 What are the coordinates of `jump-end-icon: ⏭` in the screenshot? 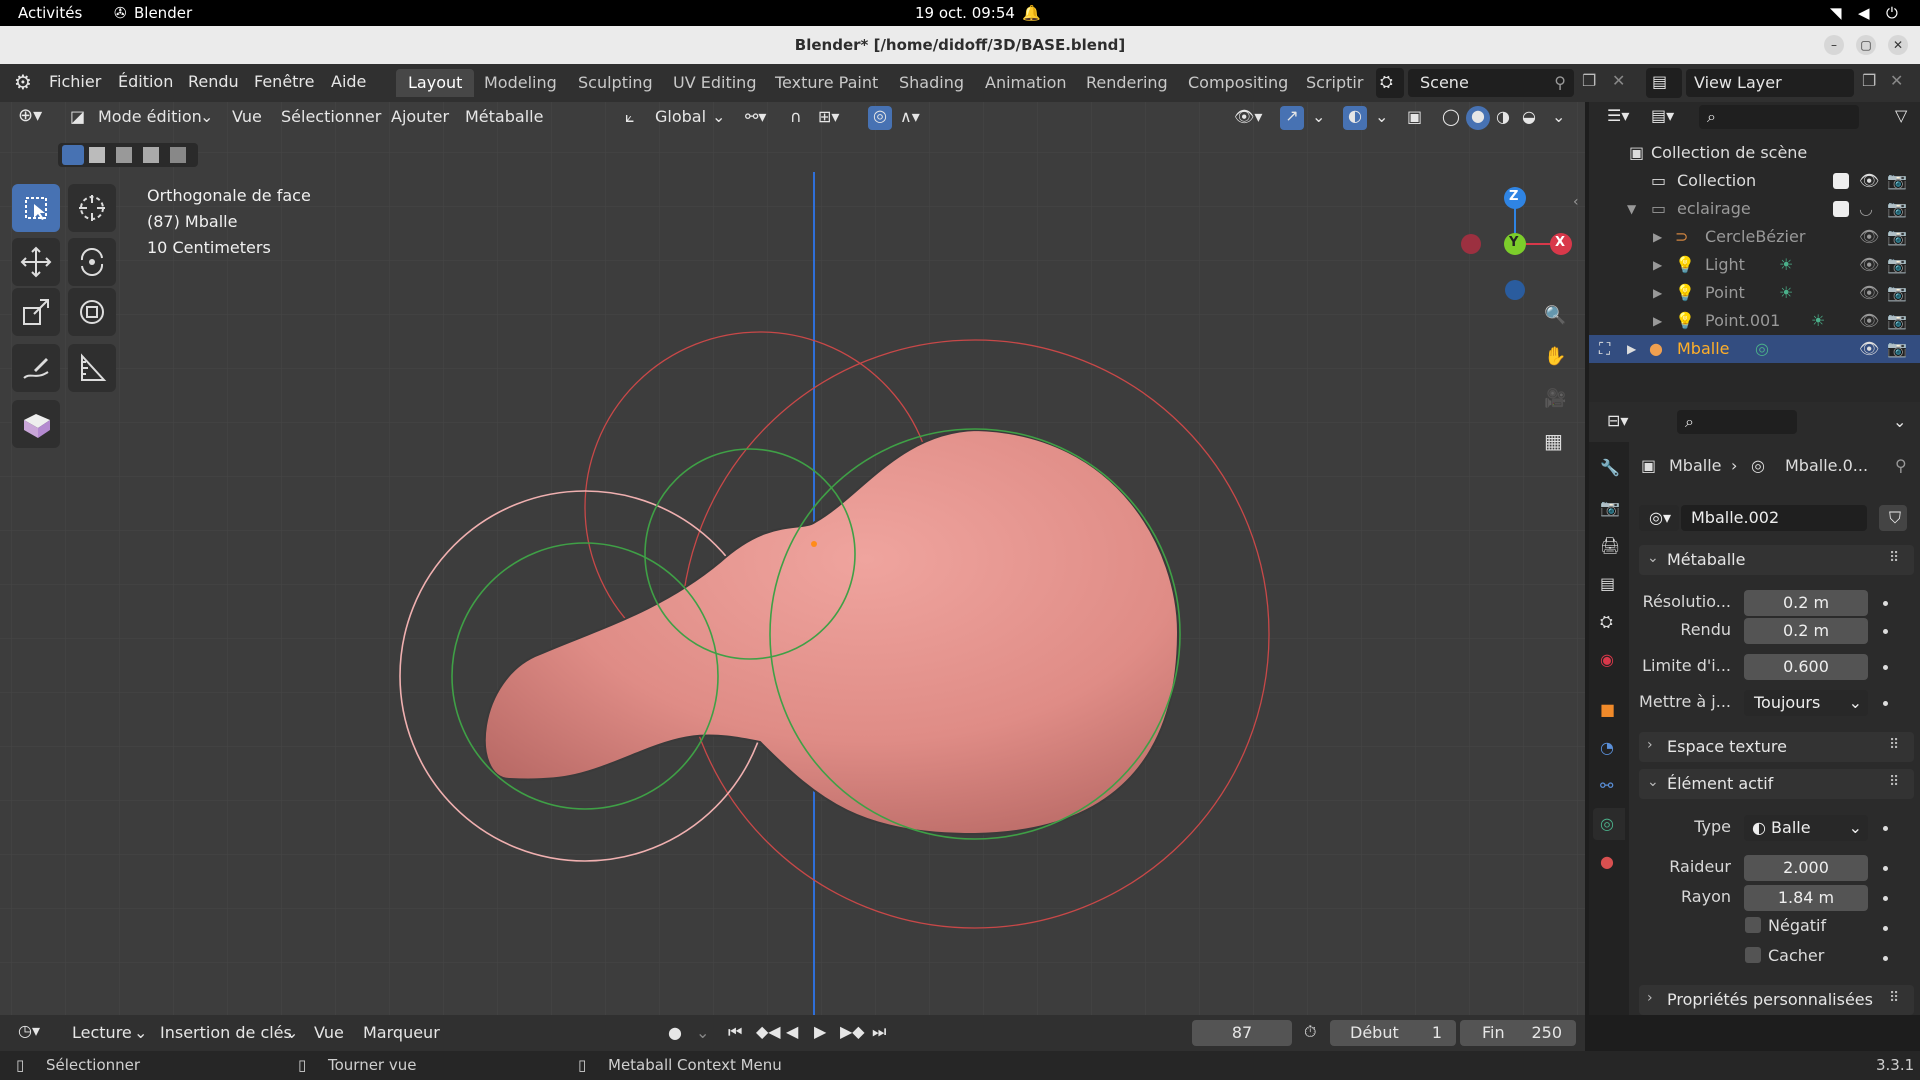 It's located at (879, 1032).